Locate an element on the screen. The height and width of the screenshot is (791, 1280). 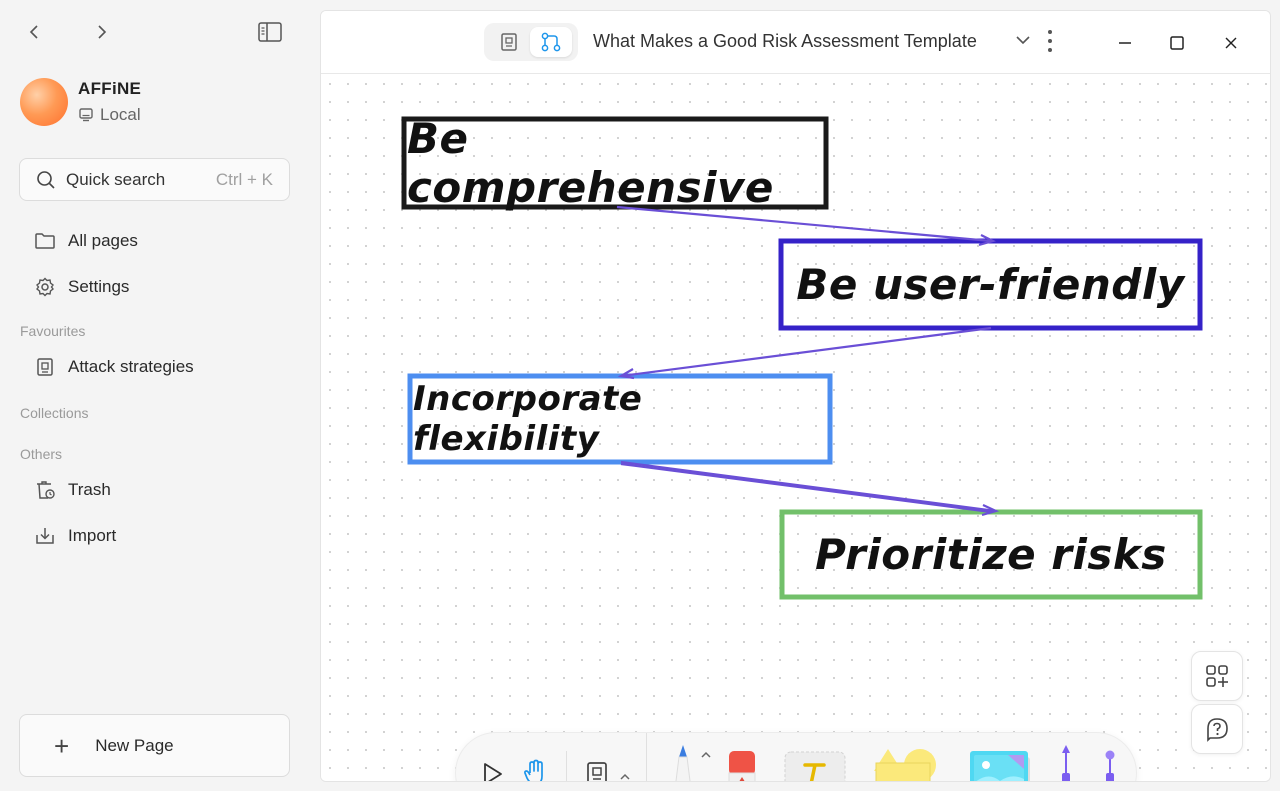
eraser-icon is located at coordinates (742, 765).